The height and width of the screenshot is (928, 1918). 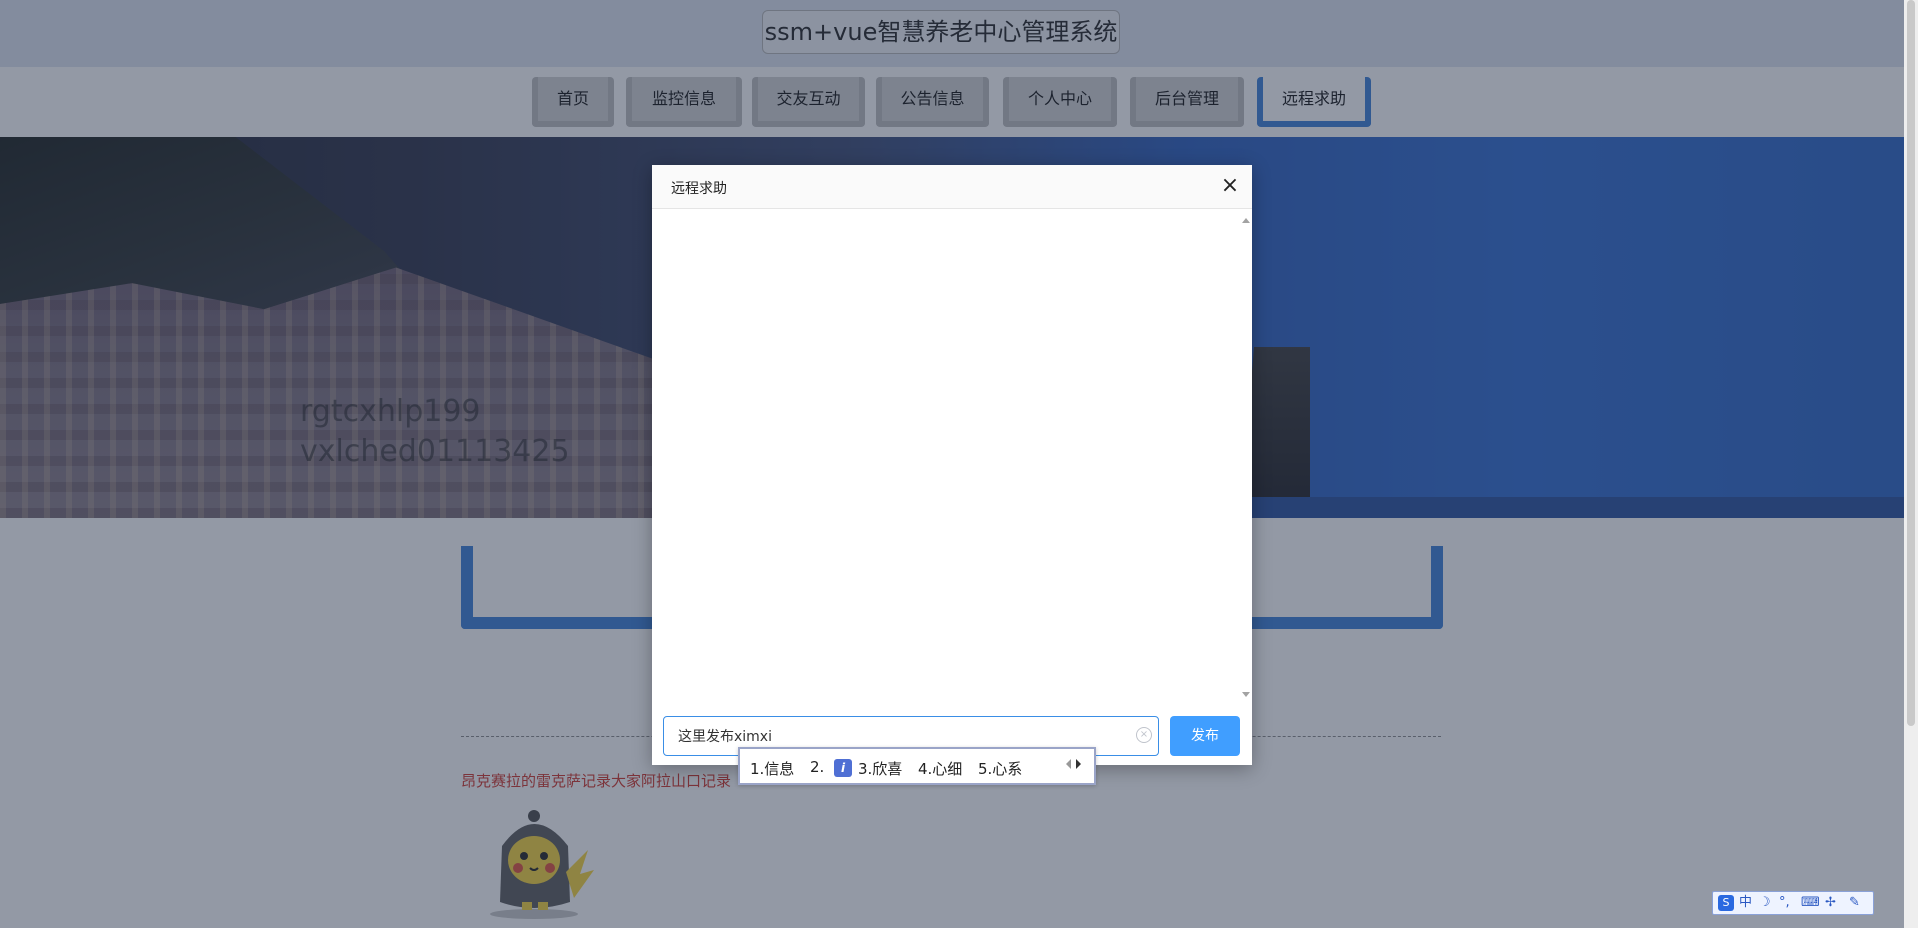 What do you see at coordinates (1230, 187) in the screenshot?
I see `close-icon: ×` at bounding box center [1230, 187].